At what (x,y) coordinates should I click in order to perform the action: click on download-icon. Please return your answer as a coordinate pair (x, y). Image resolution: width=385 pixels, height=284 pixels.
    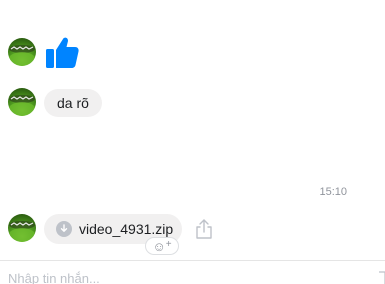
    Looking at the image, I should click on (64, 229).